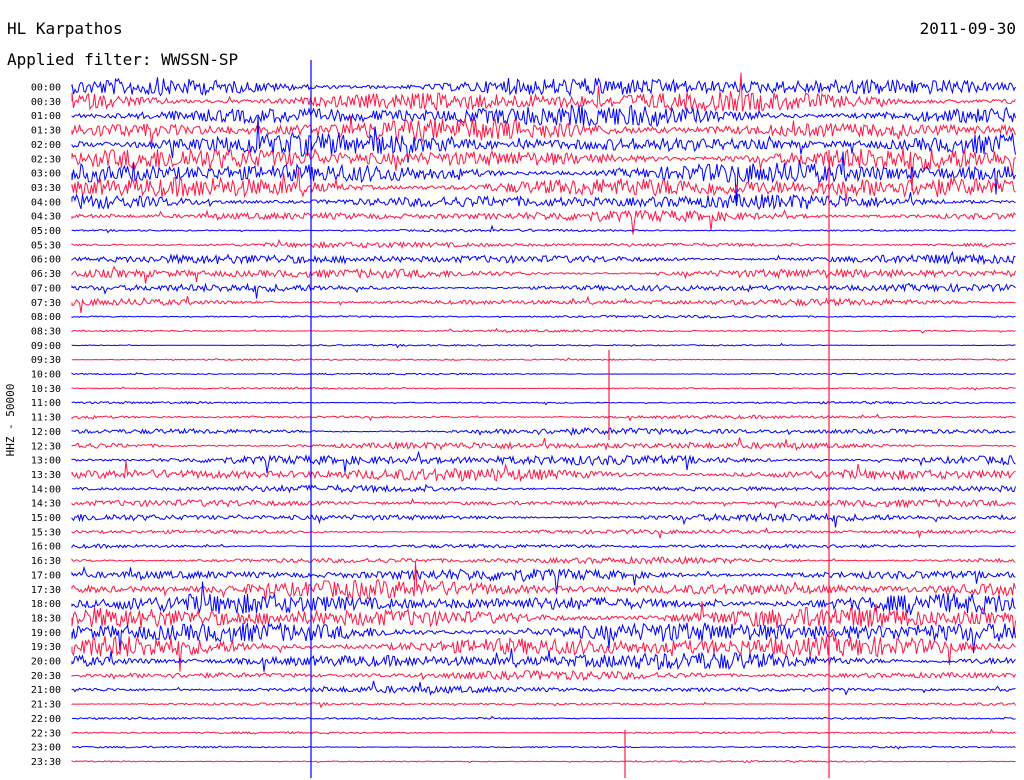  Describe the element at coordinates (46, 403) in the screenshot. I see `time-label-1100: 11:00` at that location.